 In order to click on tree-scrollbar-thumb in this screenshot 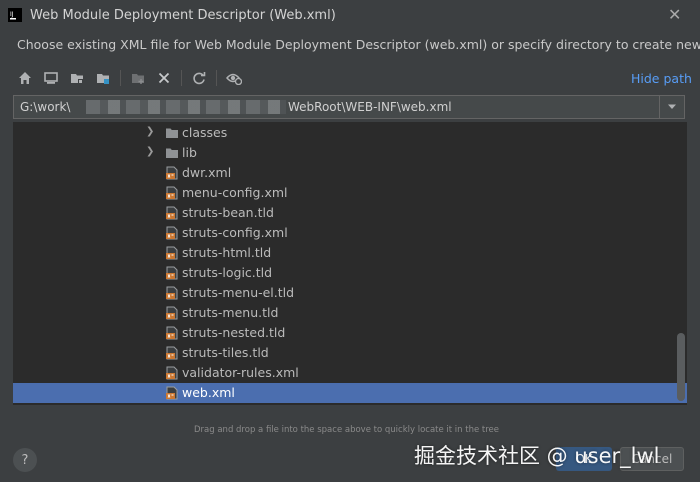, I will do `click(681, 367)`.